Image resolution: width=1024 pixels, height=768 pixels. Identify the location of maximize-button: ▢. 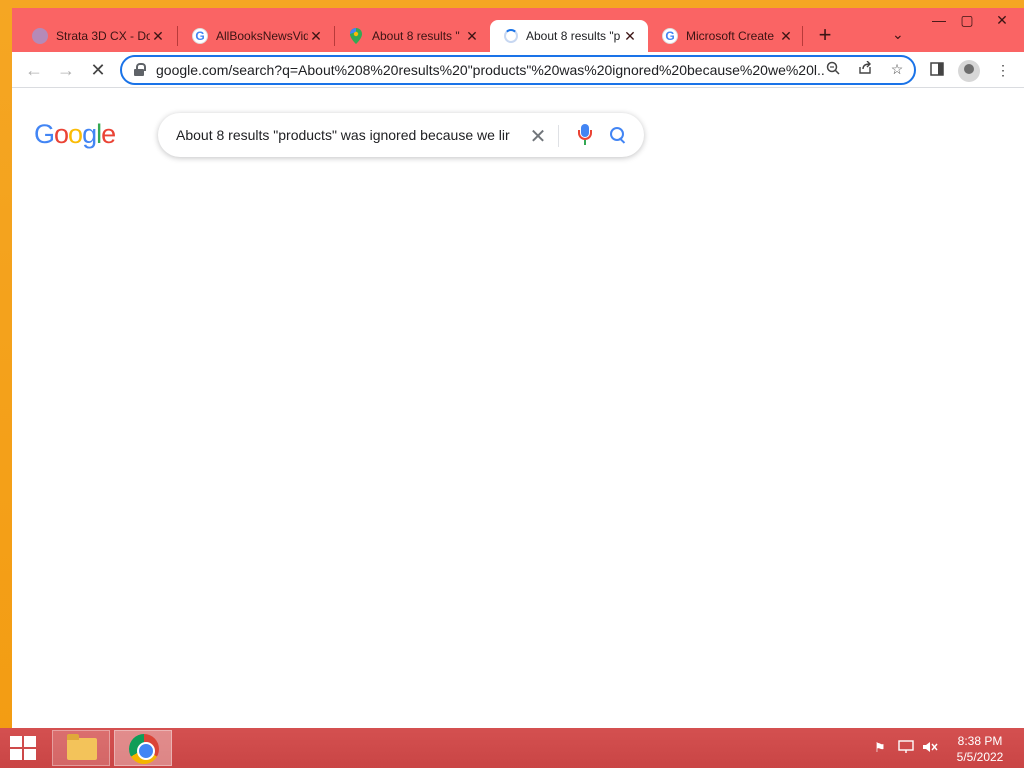
(967, 20).